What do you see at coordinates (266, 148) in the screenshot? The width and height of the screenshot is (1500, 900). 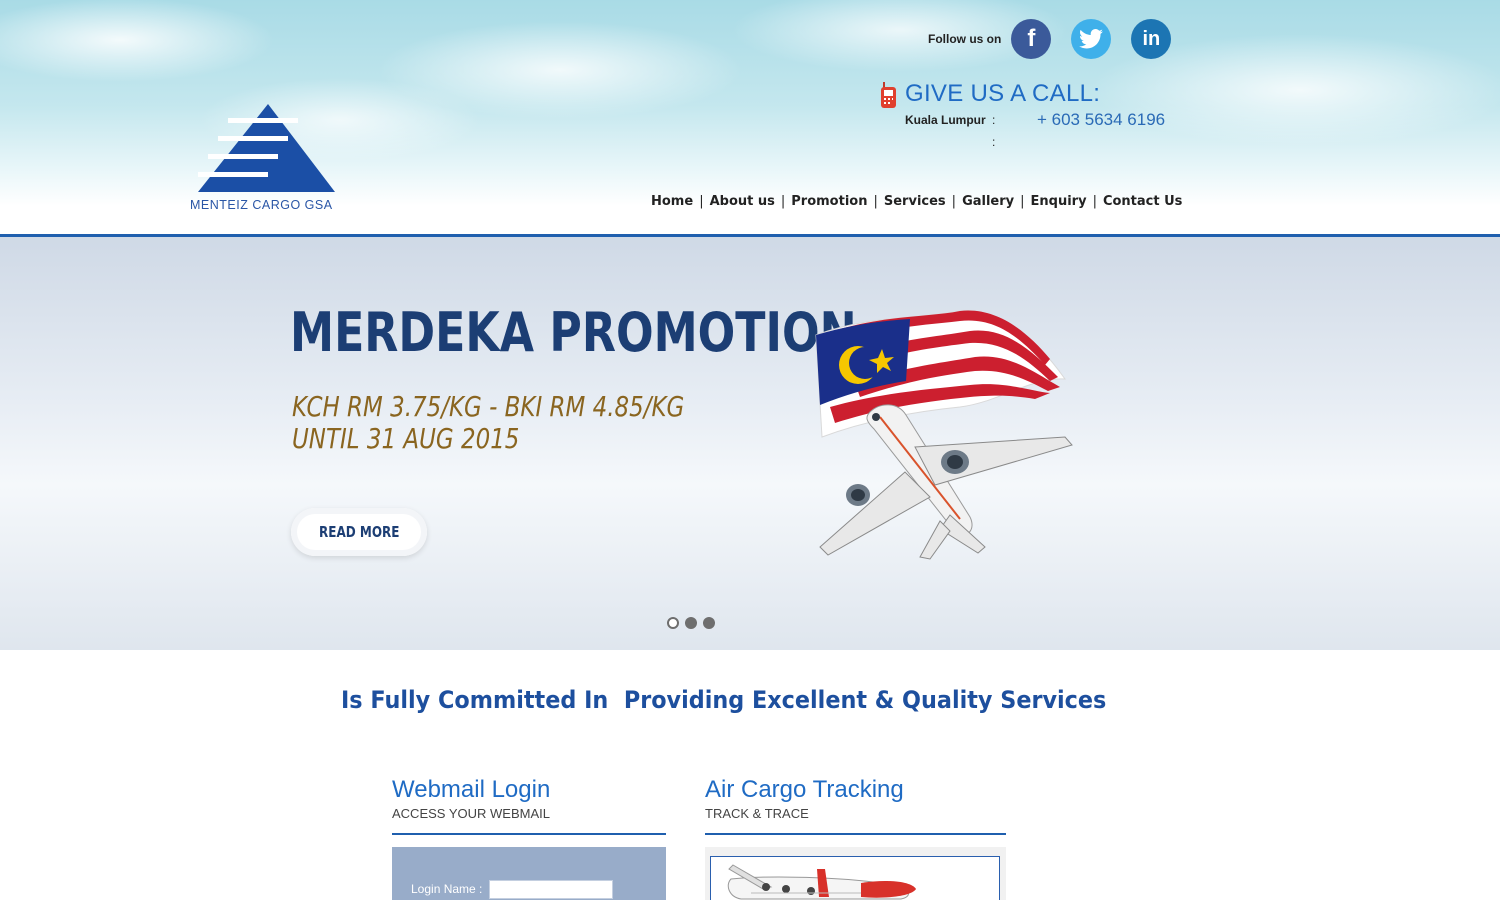 I see `pyramid-logo-icon` at bounding box center [266, 148].